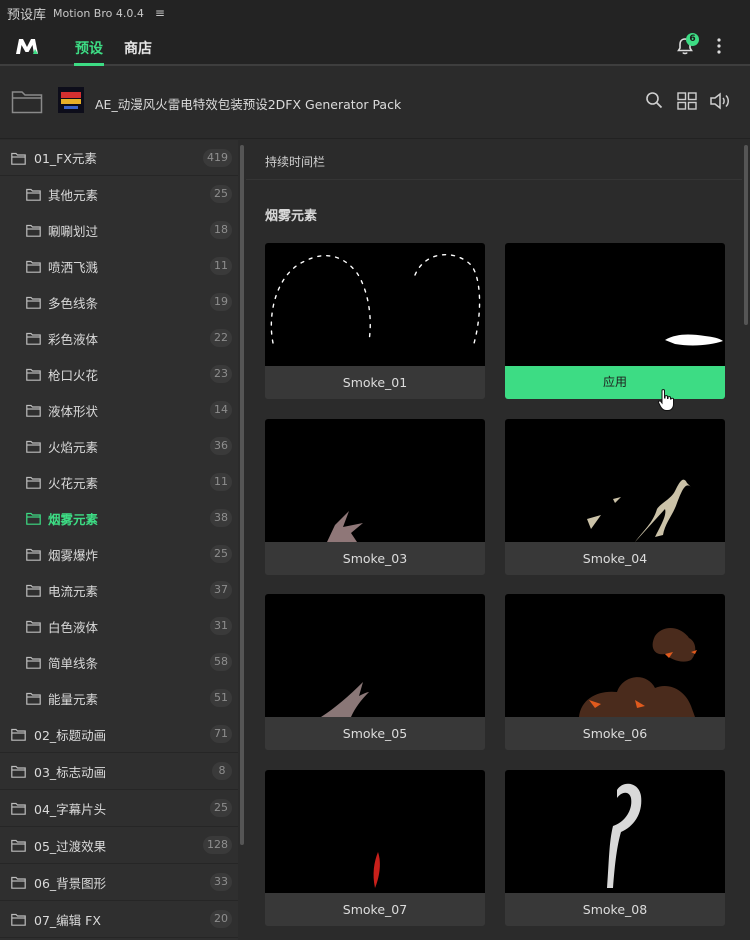 The width and height of the screenshot is (750, 940). Describe the element at coordinates (375, 46) in the screenshot. I see `top-nav: 预设 商店 6` at that location.